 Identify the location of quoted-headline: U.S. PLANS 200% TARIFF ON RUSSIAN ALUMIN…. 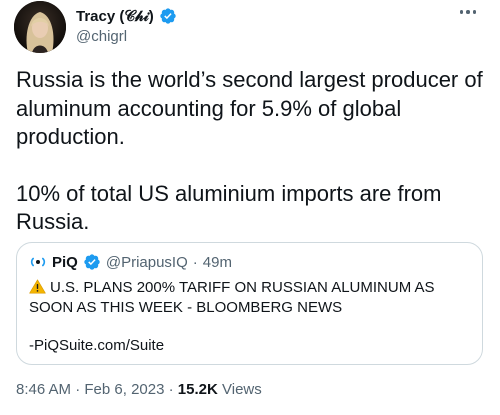
(232, 297).